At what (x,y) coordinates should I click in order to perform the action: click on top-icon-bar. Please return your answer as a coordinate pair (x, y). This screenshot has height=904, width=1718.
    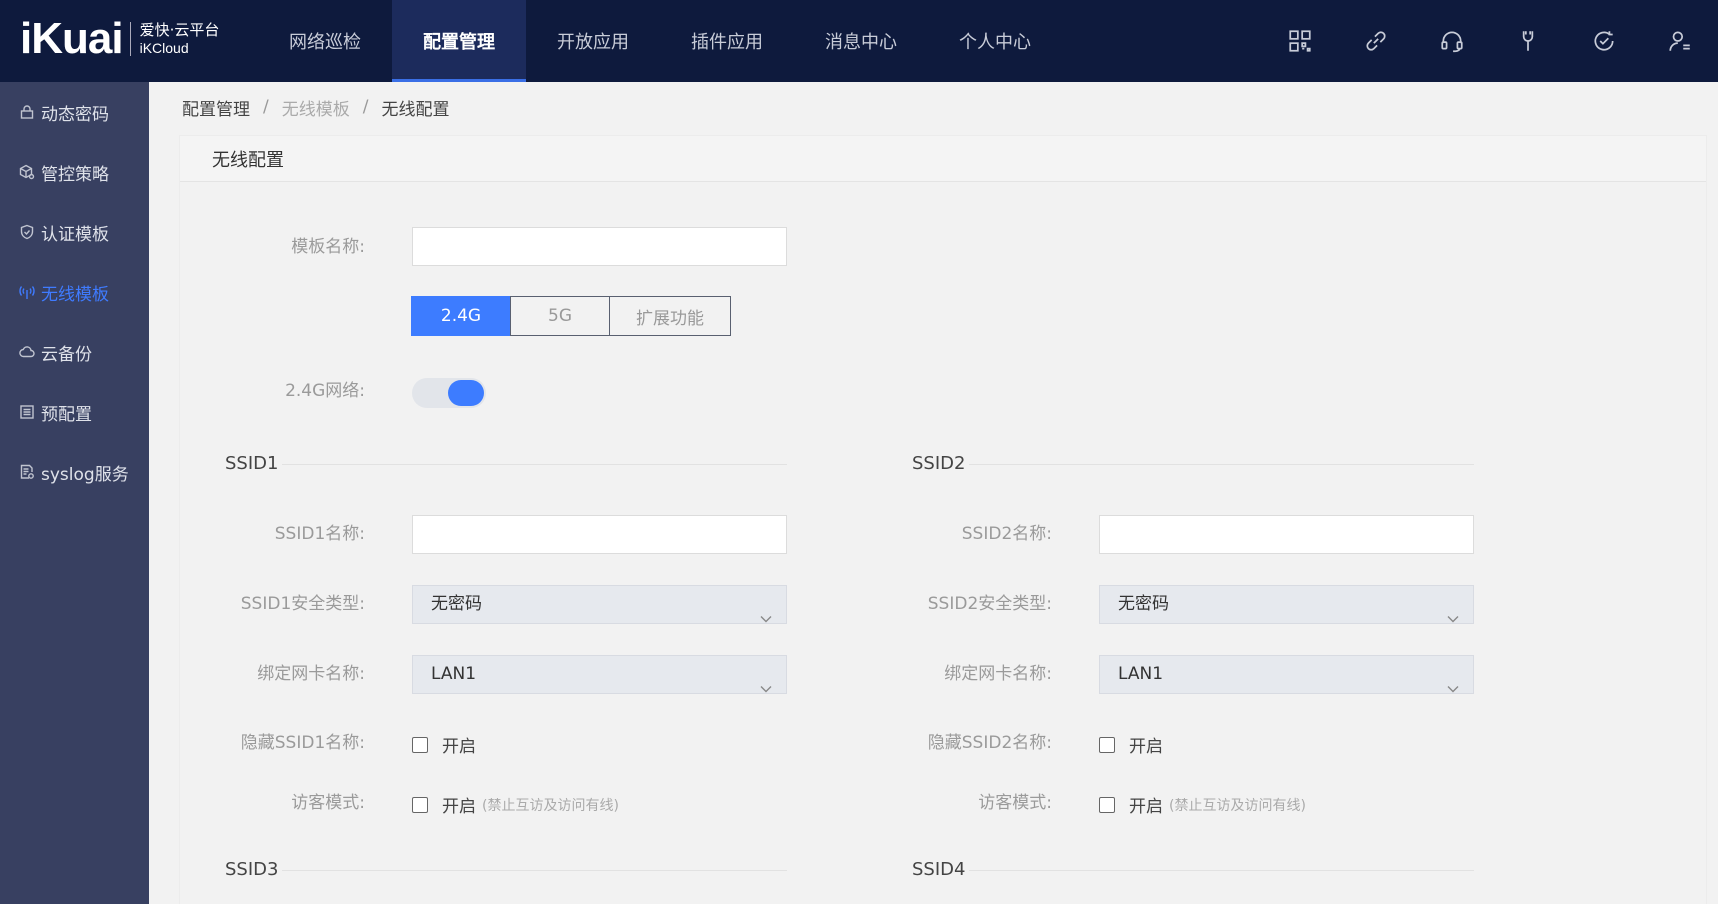
    Looking at the image, I should click on (1490, 41).